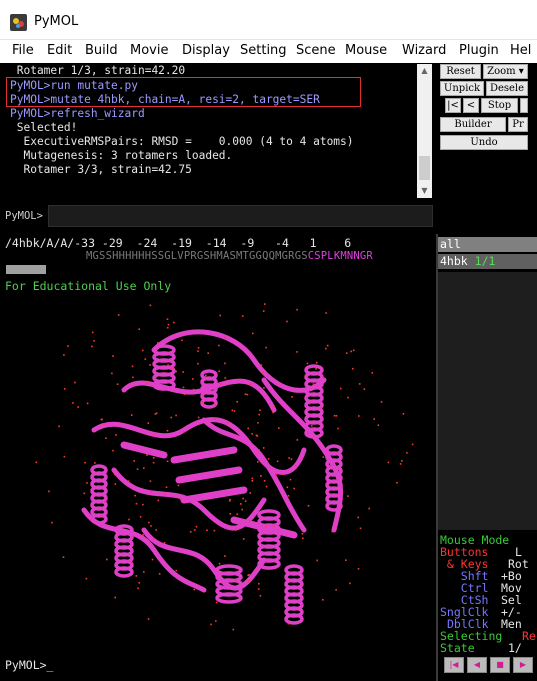 The height and width of the screenshot is (681, 537). I want to click on scroll-up-icon: ▲, so click(424, 71).